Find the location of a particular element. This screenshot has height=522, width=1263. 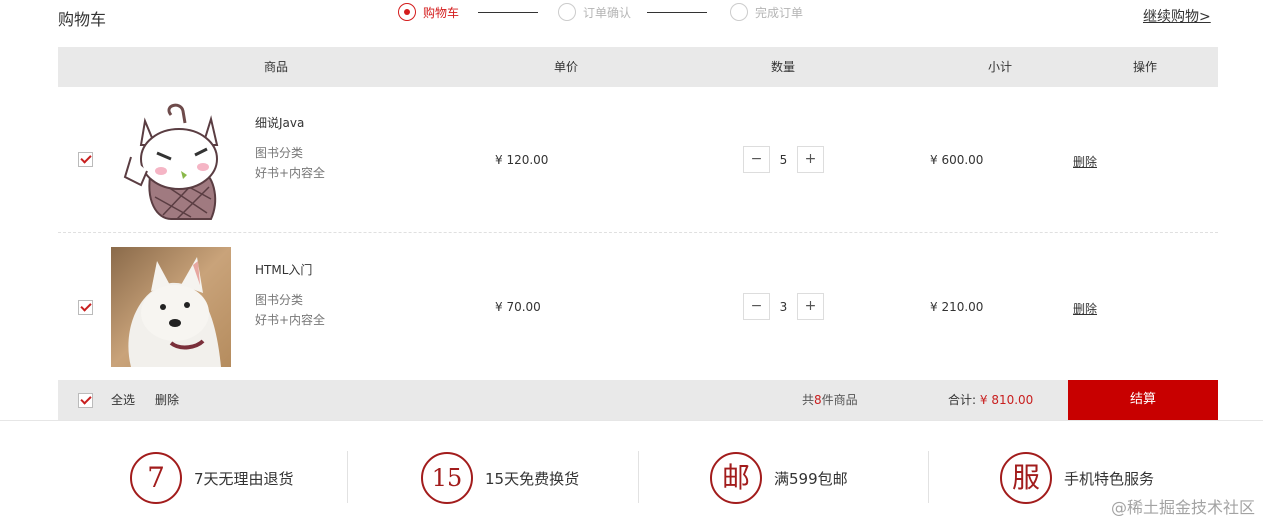

cart-table-header: 商品 单价 数量 小计 操作 is located at coordinates (638, 67).